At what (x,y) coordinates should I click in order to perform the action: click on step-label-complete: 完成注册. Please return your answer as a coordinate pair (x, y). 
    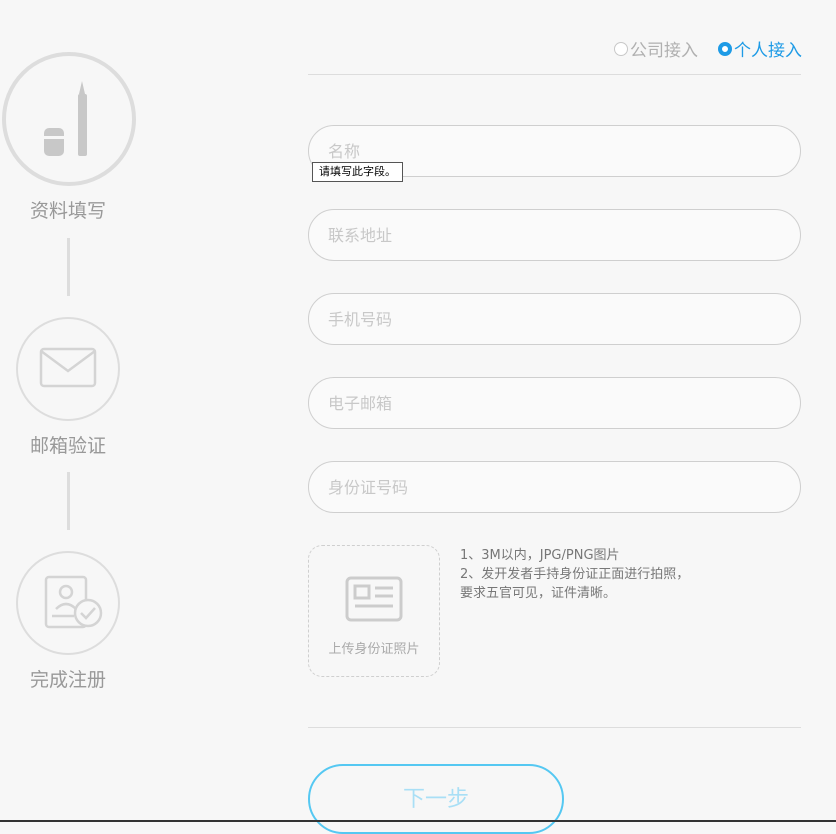
    Looking at the image, I should click on (67, 680).